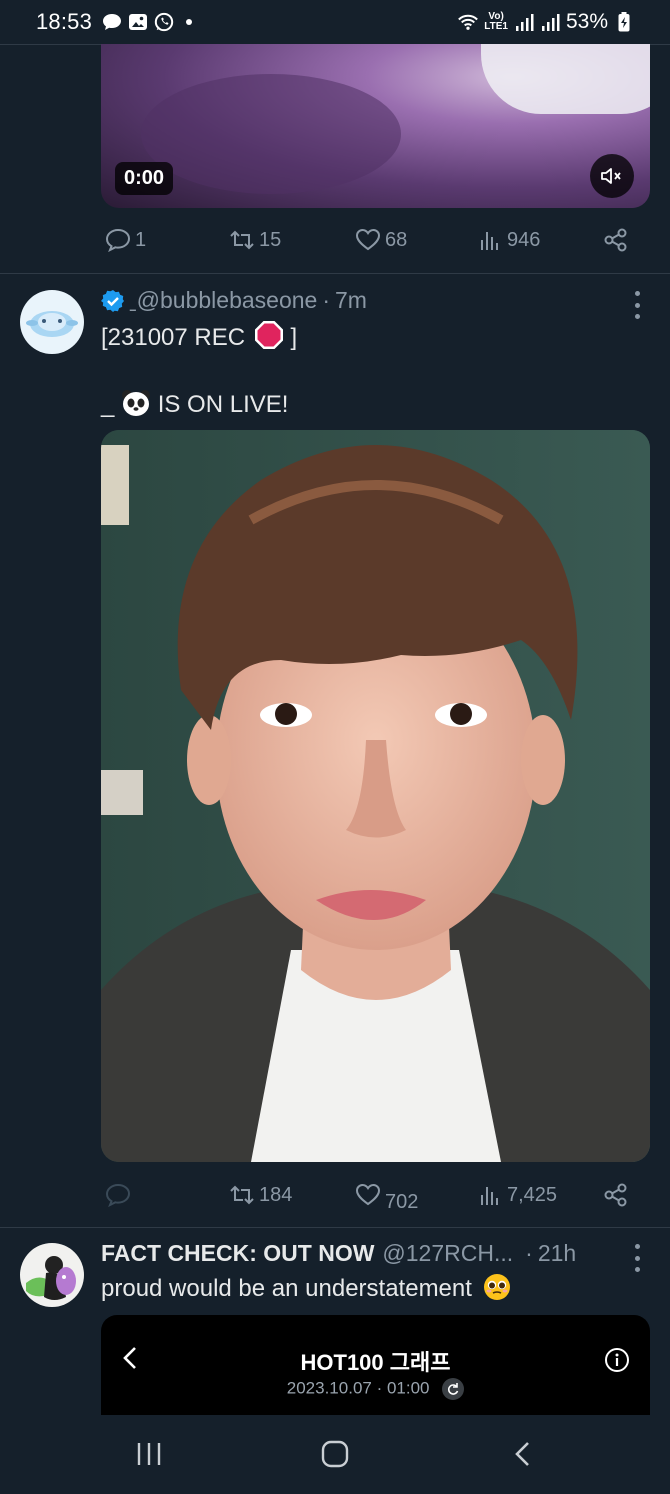 The height and width of the screenshot is (1494, 670). What do you see at coordinates (112, 22) in the screenshot?
I see `chat-icon` at bounding box center [112, 22].